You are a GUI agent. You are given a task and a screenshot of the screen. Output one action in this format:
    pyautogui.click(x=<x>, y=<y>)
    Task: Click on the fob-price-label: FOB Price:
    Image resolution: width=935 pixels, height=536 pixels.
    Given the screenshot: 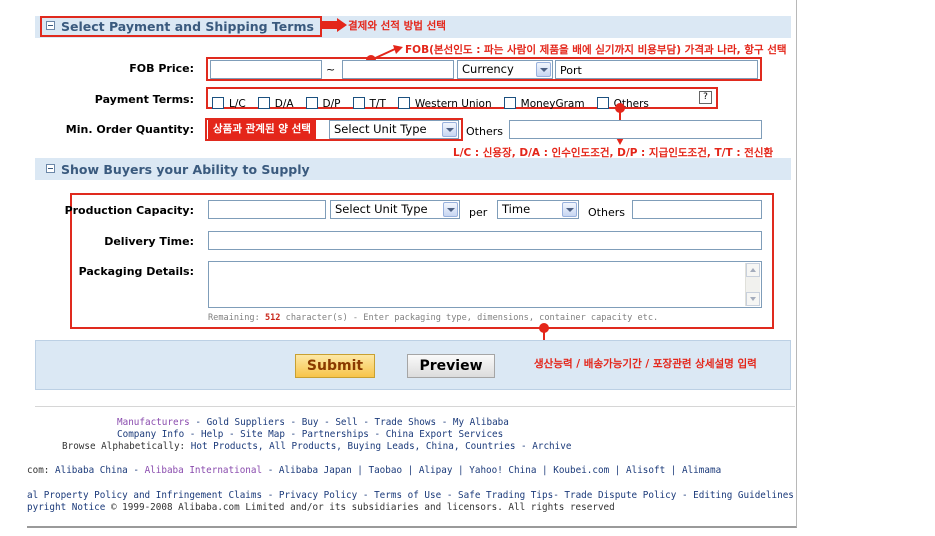 What is the action you would take?
    pyautogui.click(x=161, y=68)
    